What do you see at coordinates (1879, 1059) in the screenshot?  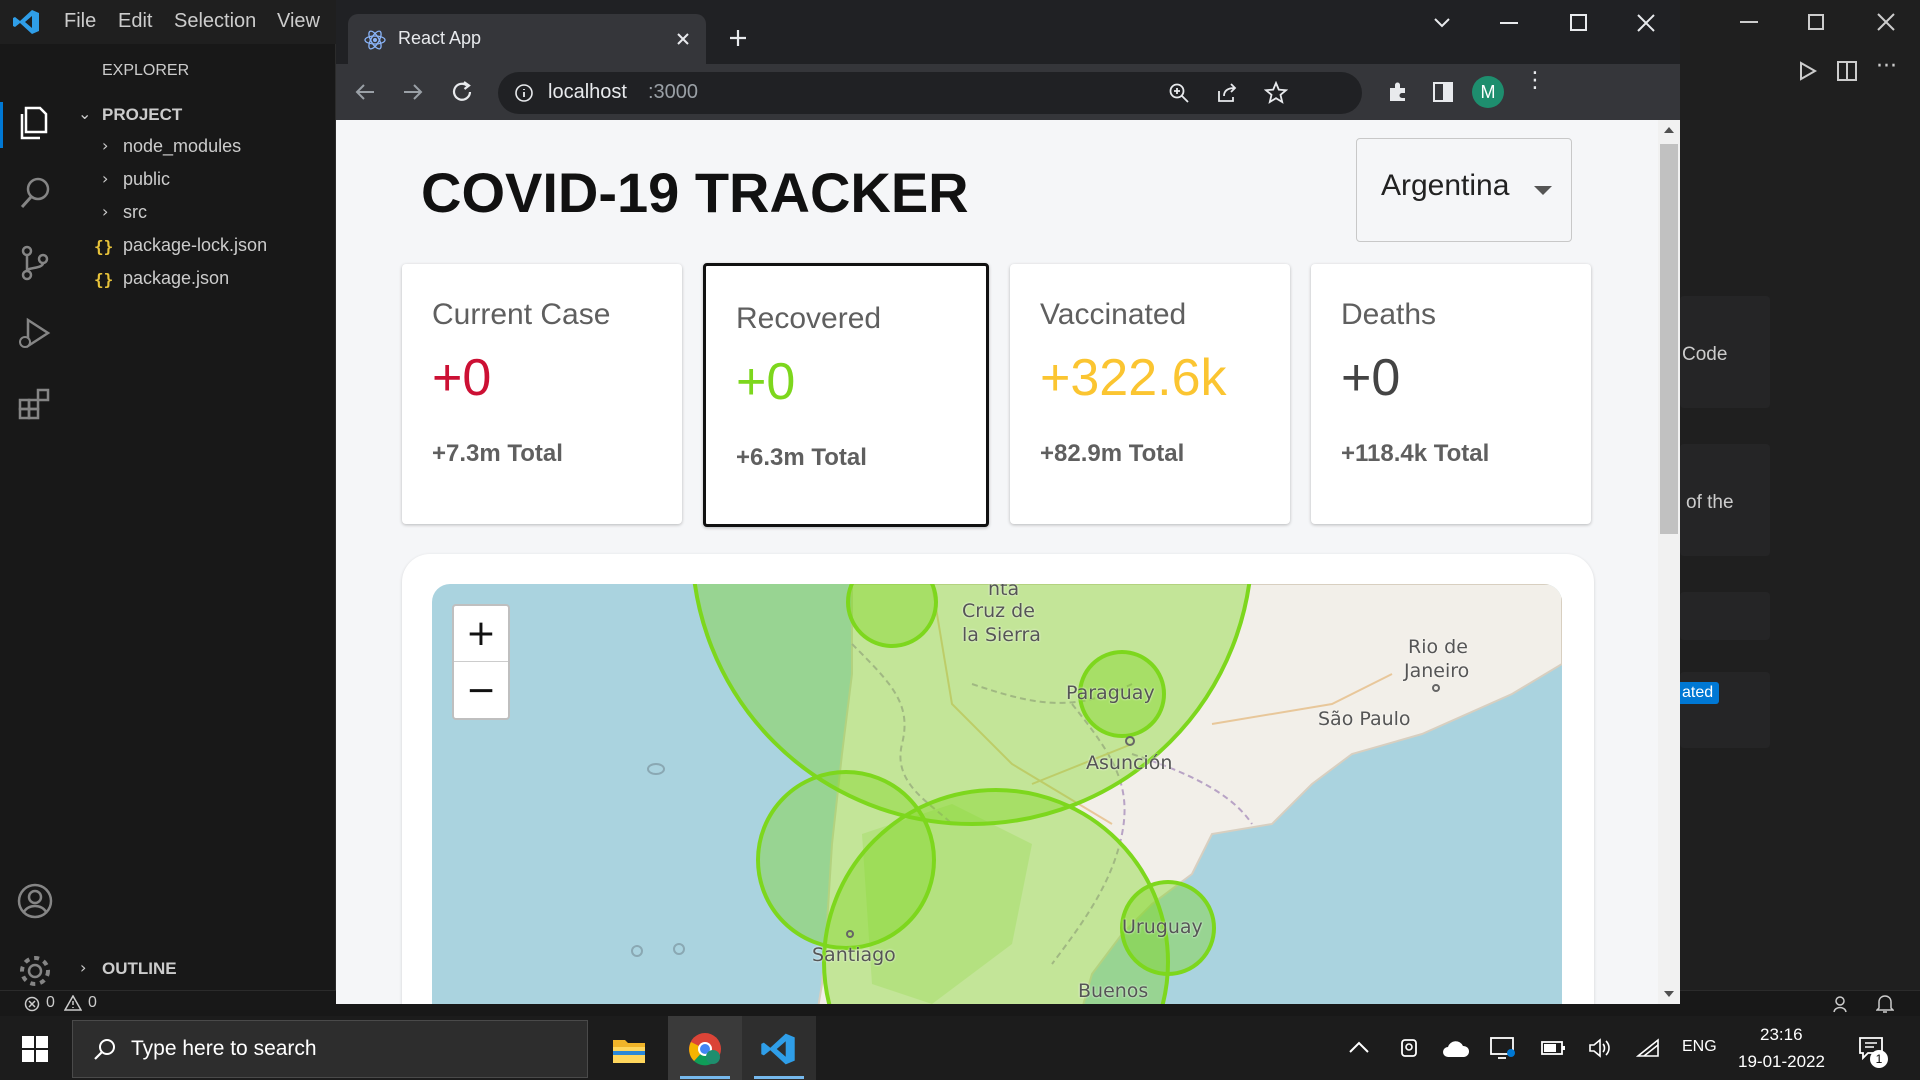 I see `notification-count-badge: 1` at bounding box center [1879, 1059].